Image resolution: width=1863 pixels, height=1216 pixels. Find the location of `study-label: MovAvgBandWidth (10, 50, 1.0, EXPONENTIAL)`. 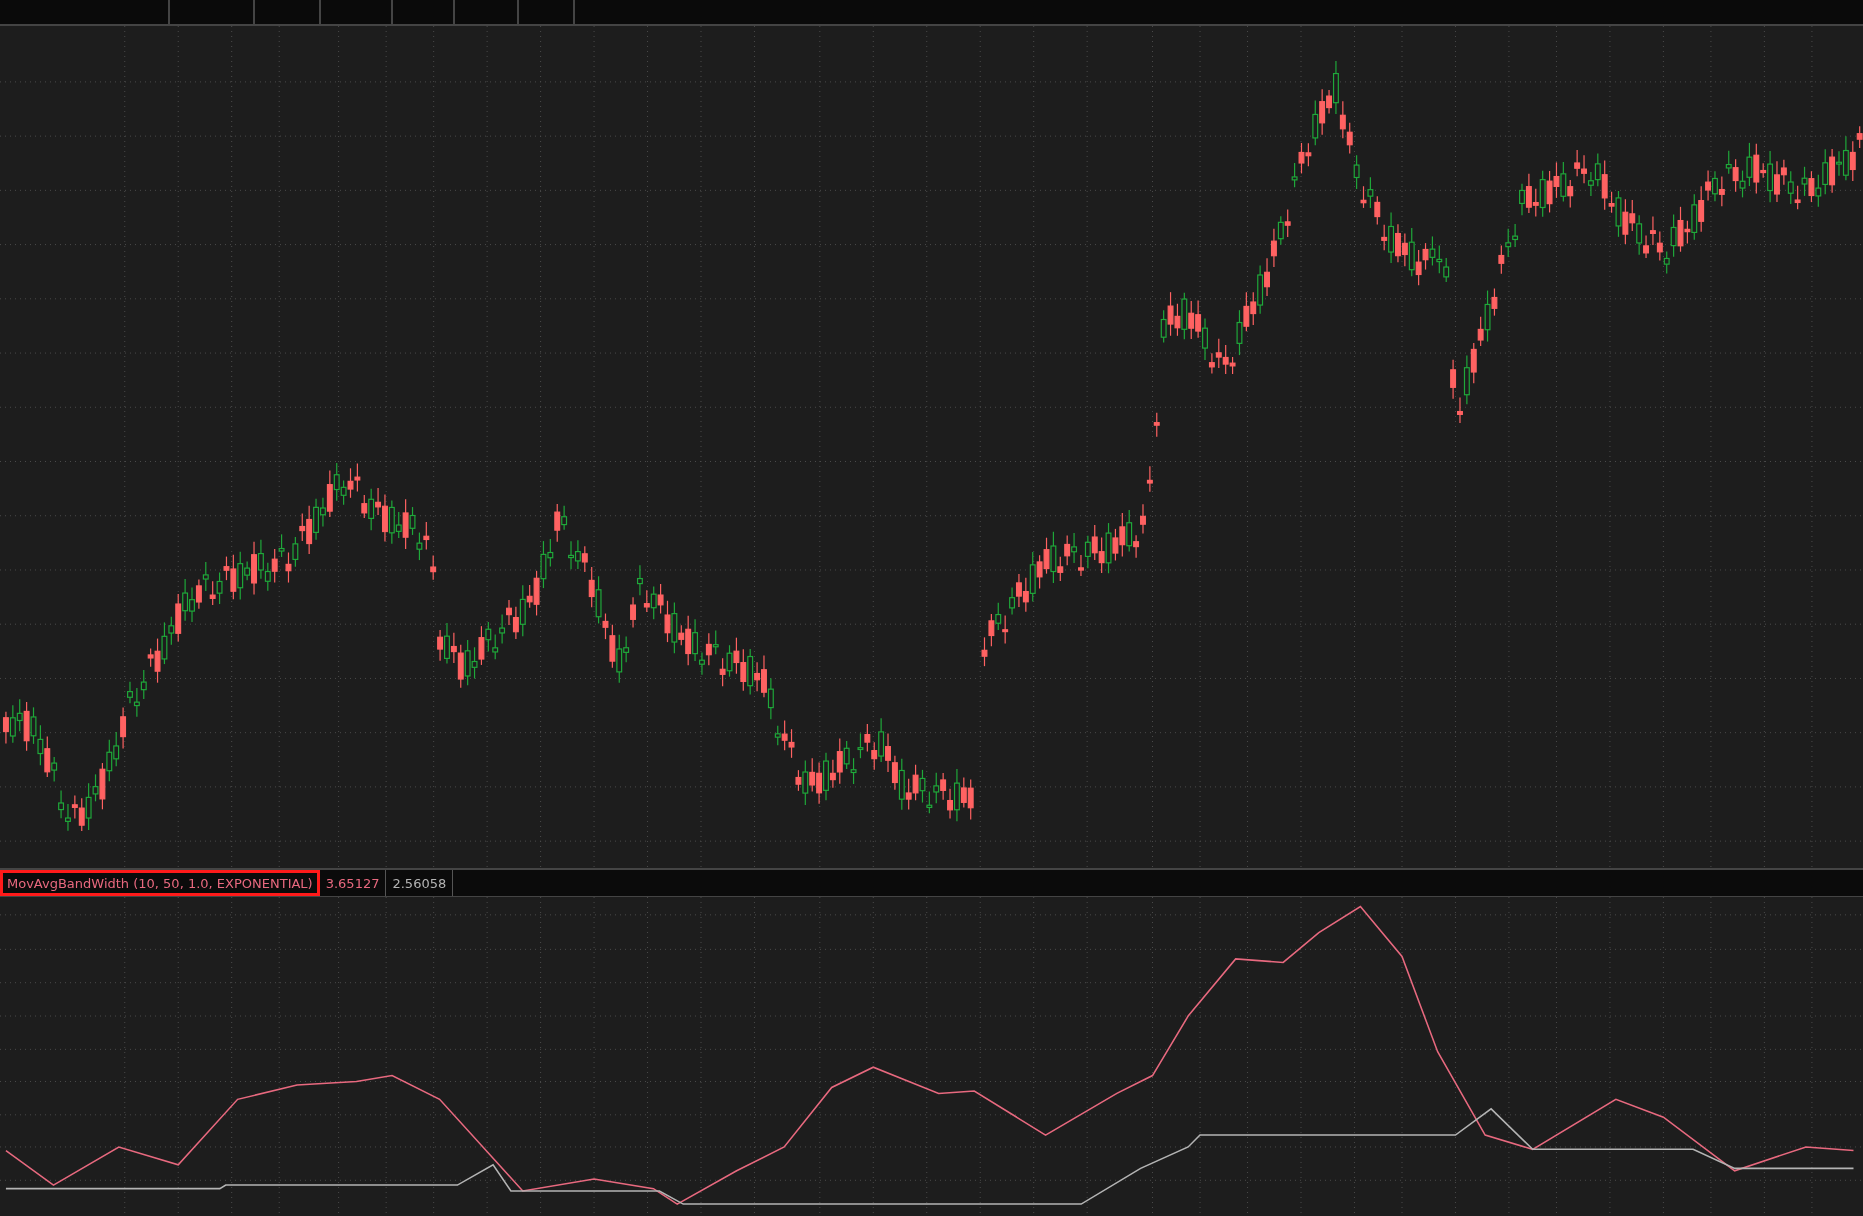

study-label: MovAvgBandWidth (10, 50, 1.0, EXPONENTIAL) is located at coordinates (160, 883).